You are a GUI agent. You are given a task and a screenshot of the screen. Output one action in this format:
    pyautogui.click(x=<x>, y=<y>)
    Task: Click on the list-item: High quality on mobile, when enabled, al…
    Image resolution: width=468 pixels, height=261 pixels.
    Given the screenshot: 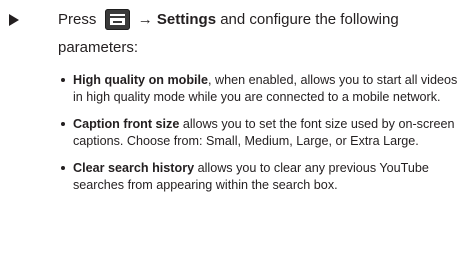 What is the action you would take?
    pyautogui.click(x=259, y=88)
    